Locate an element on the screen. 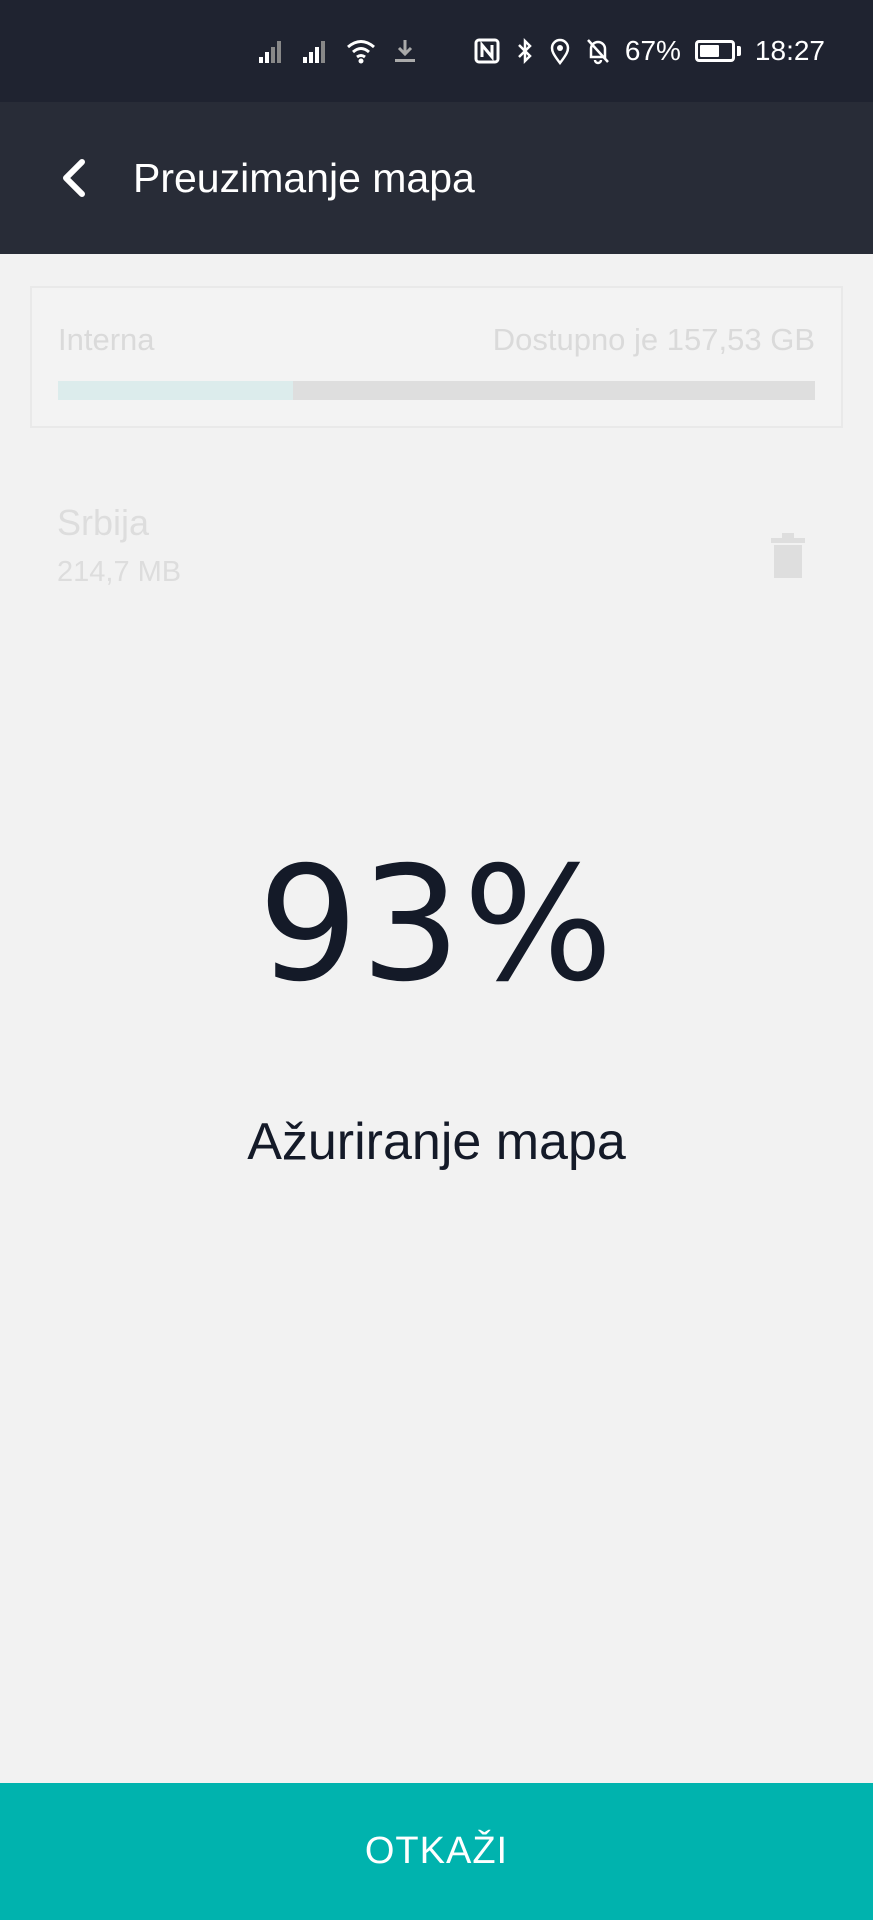 This screenshot has width=873, height=1920. back-button is located at coordinates (74, 178).